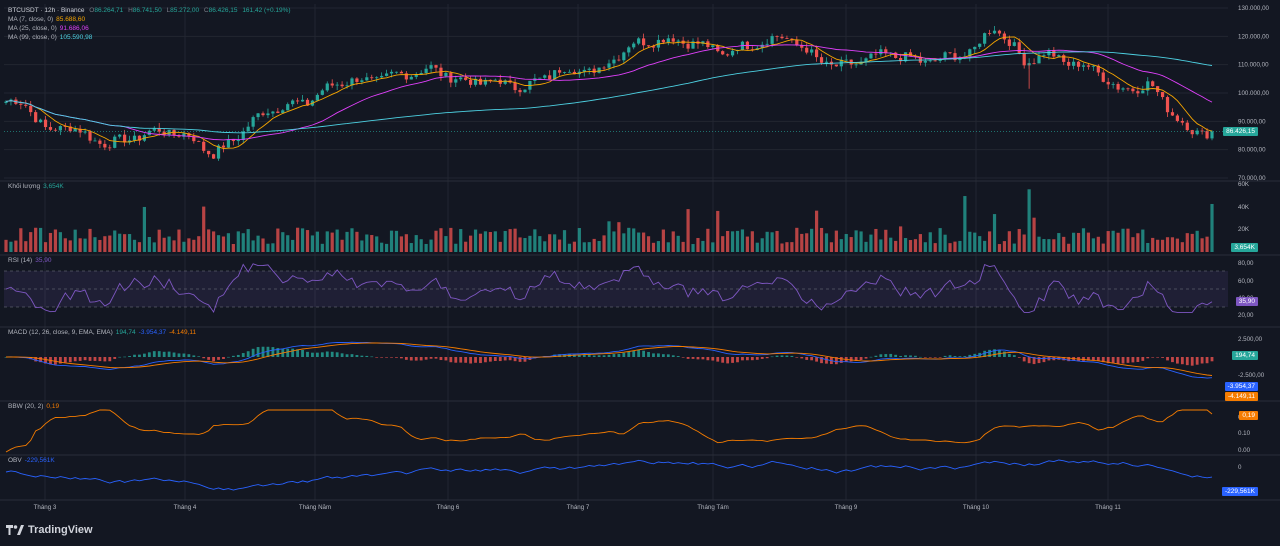 Image resolution: width=1280 pixels, height=546 pixels. I want to click on obv-legend: OBV -229,561K, so click(31, 460).